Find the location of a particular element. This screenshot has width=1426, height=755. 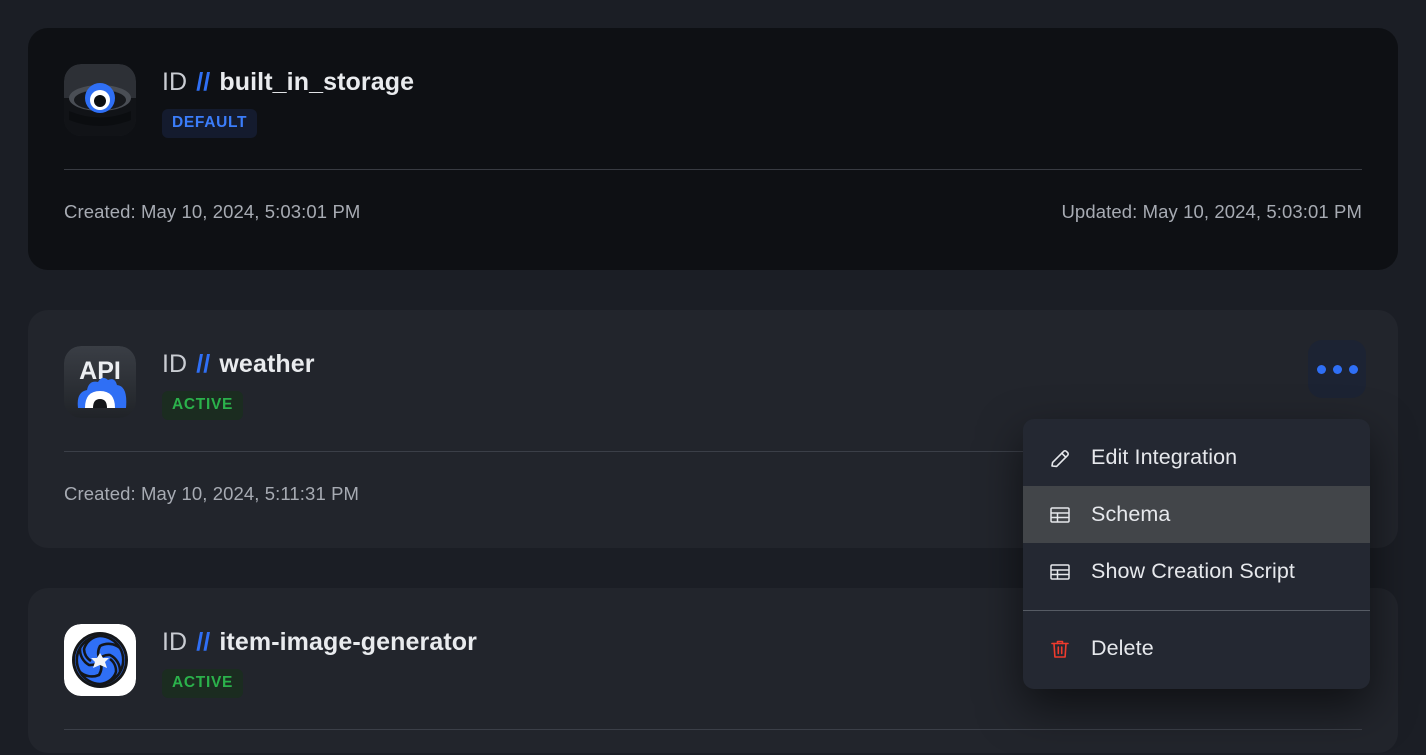

menu-item-edit-integration: Edit Integration is located at coordinates (1196, 457).